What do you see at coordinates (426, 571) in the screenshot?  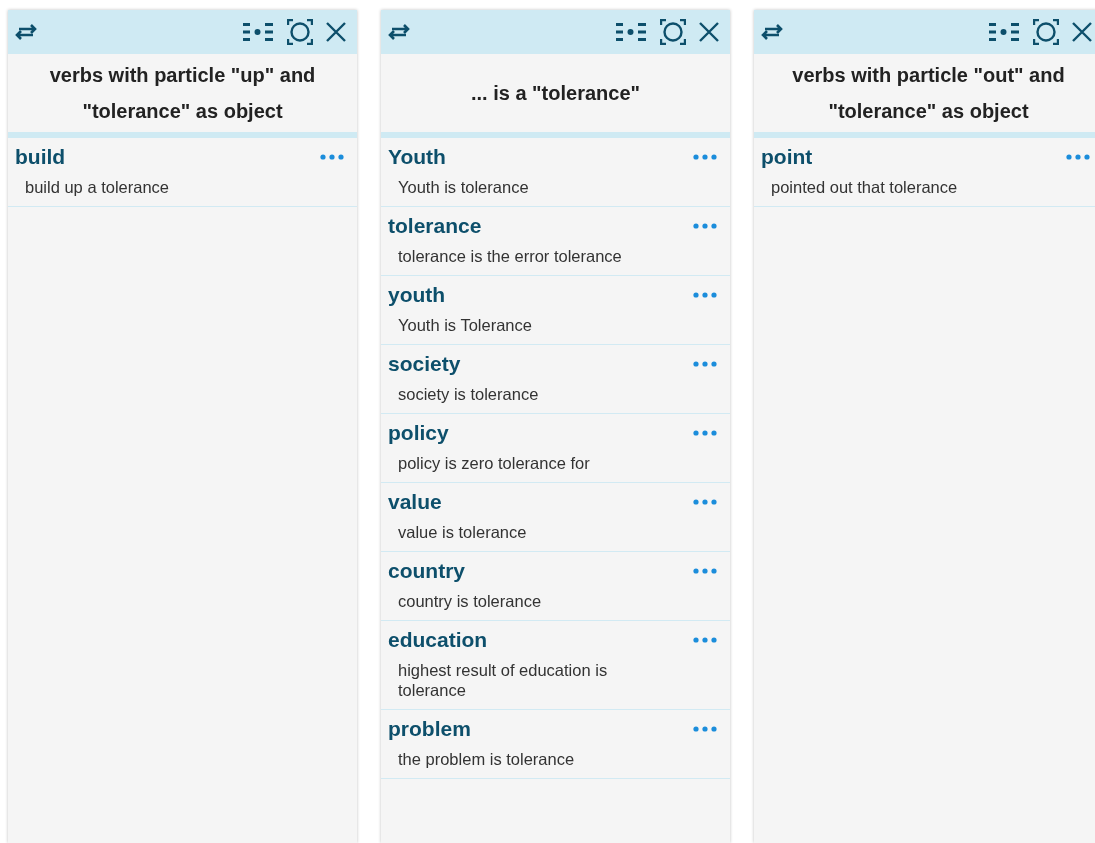 I see `entry-word: country` at bounding box center [426, 571].